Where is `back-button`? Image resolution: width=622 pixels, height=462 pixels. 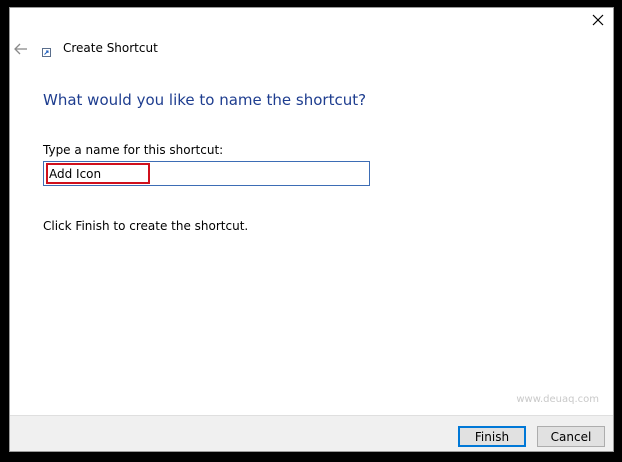 back-button is located at coordinates (21, 49).